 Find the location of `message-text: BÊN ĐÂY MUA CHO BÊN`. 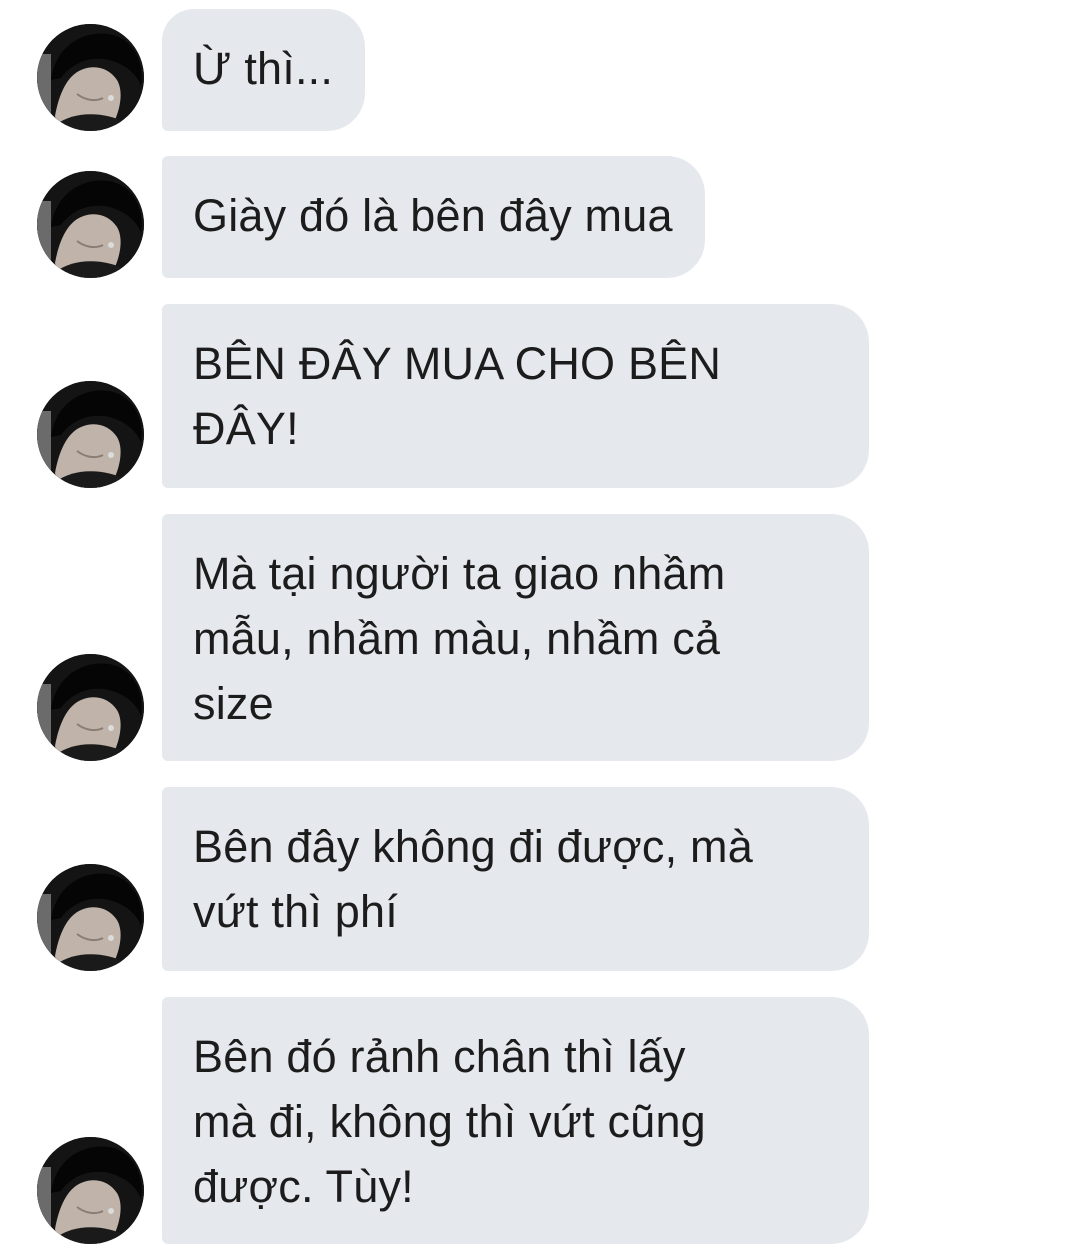

message-text: BÊN ĐÂY MUA CHO BÊN is located at coordinates (457, 363).